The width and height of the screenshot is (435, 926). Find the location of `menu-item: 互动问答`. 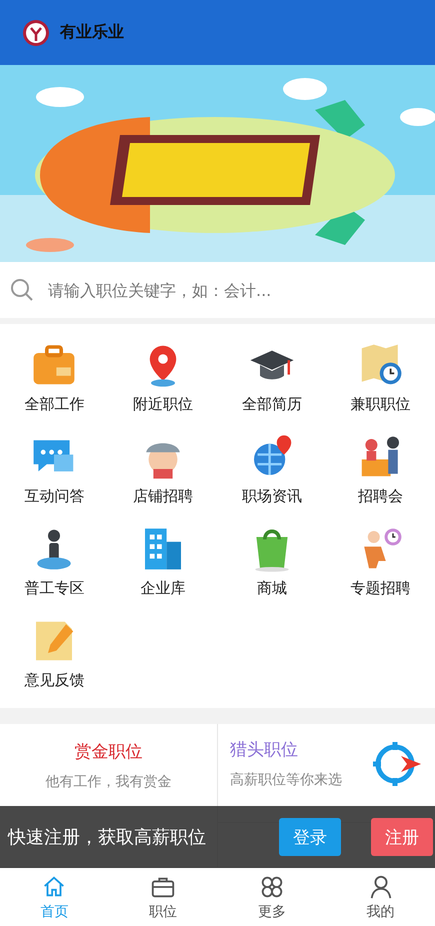

menu-item: 互动问答 is located at coordinates (54, 469).